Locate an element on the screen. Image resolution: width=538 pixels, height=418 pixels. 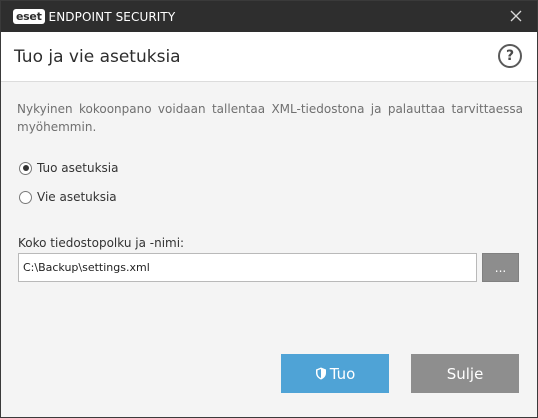
help-button: ? is located at coordinates (510, 56).